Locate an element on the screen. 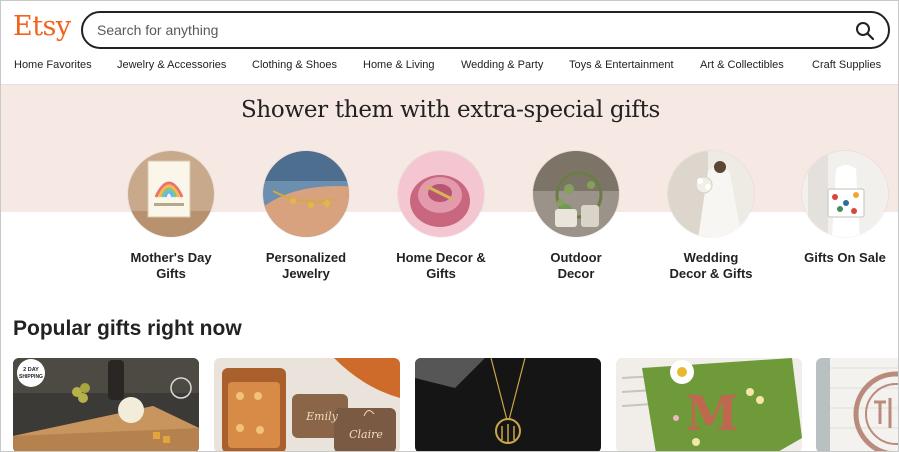 The height and width of the screenshot is (452, 899). product-image: M is located at coordinates (709, 404).